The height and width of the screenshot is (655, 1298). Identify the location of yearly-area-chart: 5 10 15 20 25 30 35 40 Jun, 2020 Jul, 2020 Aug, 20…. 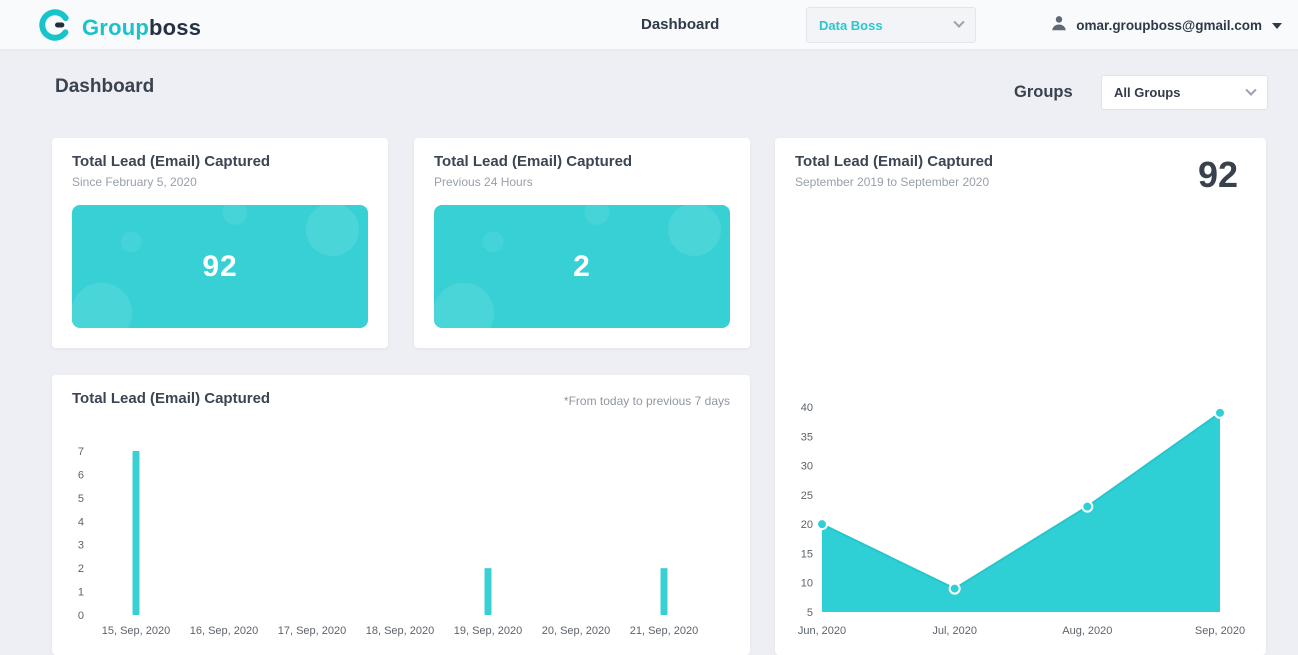
(1021, 519).